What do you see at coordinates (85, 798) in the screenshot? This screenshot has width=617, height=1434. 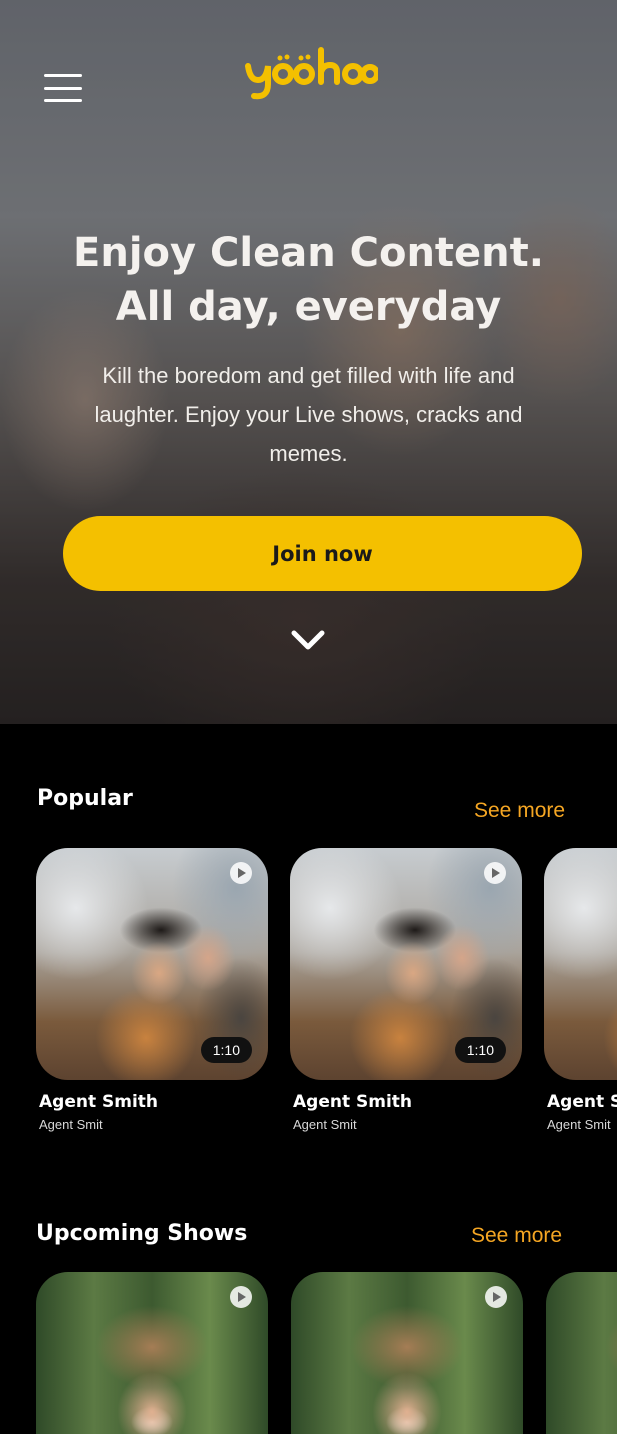 I see `popular-section-title: Popular` at bounding box center [85, 798].